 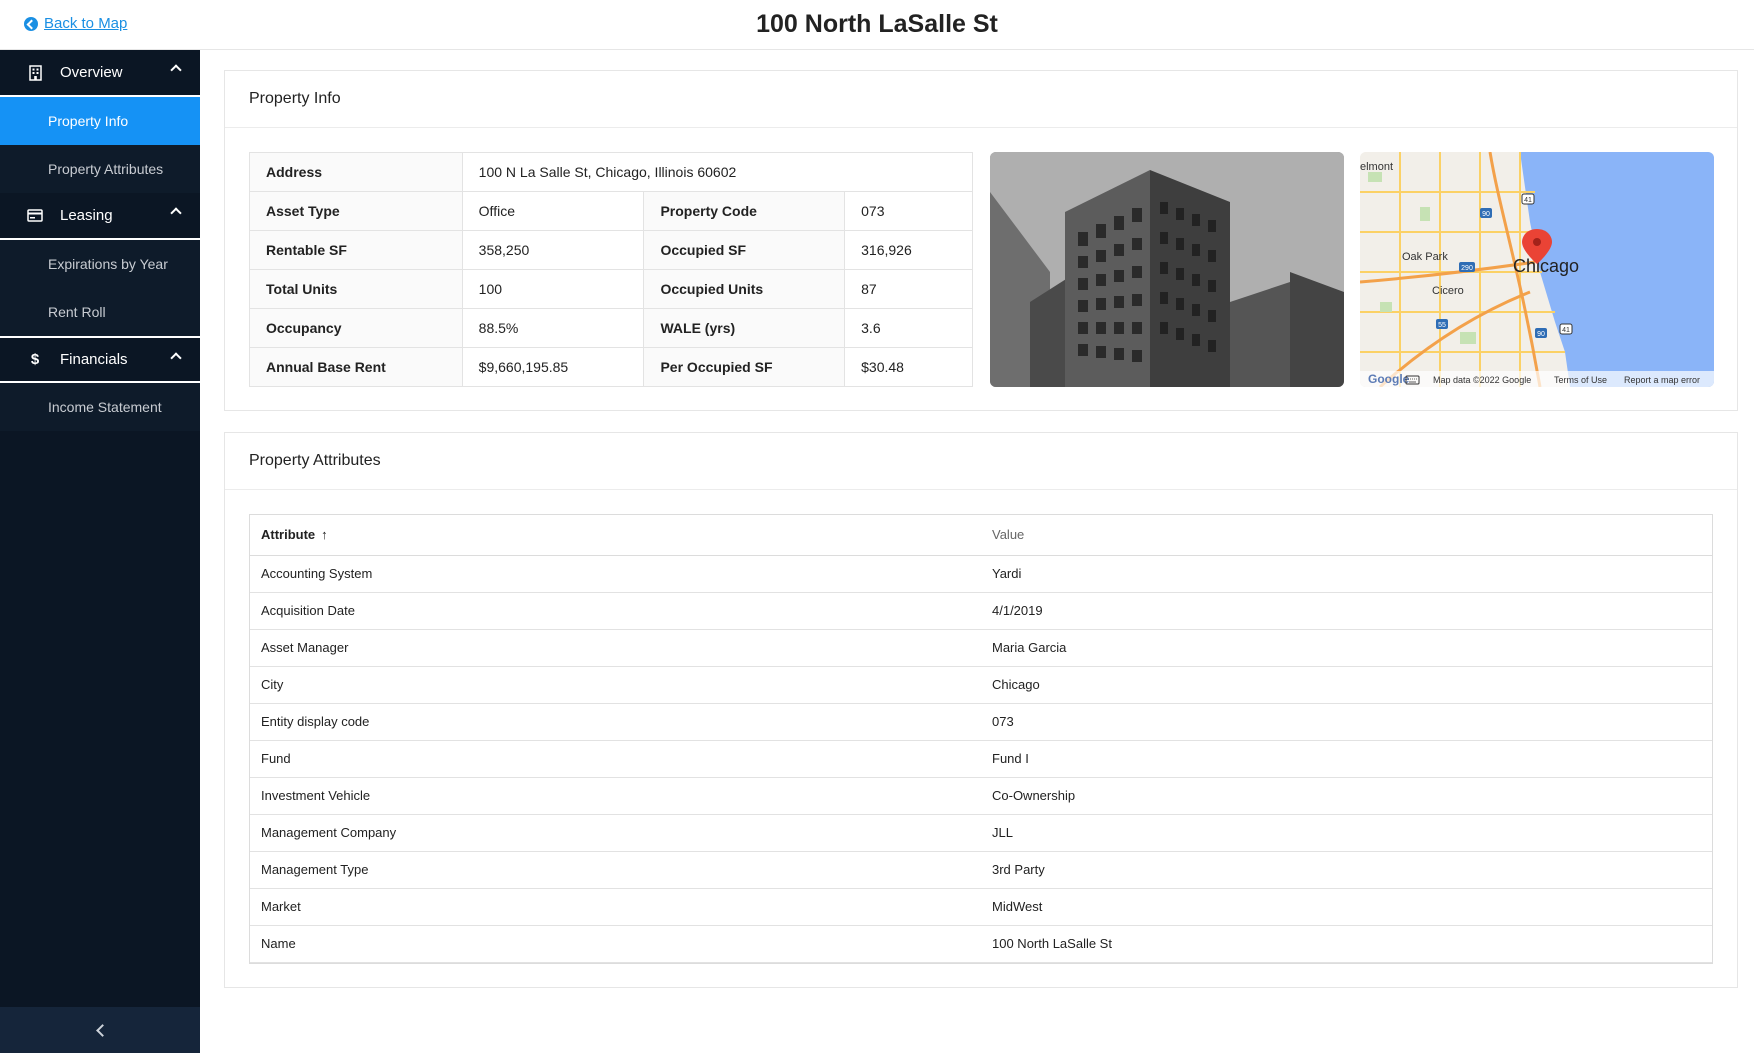 What do you see at coordinates (553, 328) in the screenshot?
I see `info-value: 88.5%` at bounding box center [553, 328].